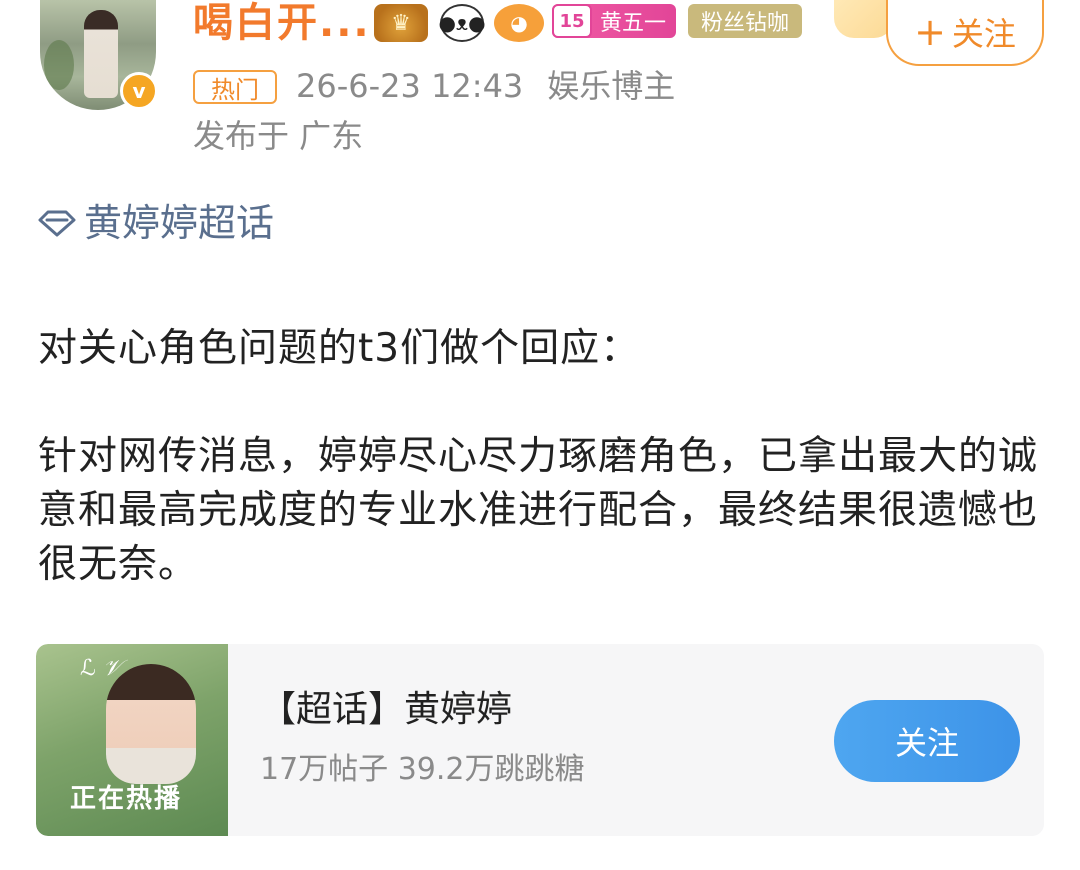 Image resolution: width=1080 pixels, height=870 pixels. What do you see at coordinates (101, 668) in the screenshot?
I see `thumbnail-script-text: ℒ 𝒱` at bounding box center [101, 668].